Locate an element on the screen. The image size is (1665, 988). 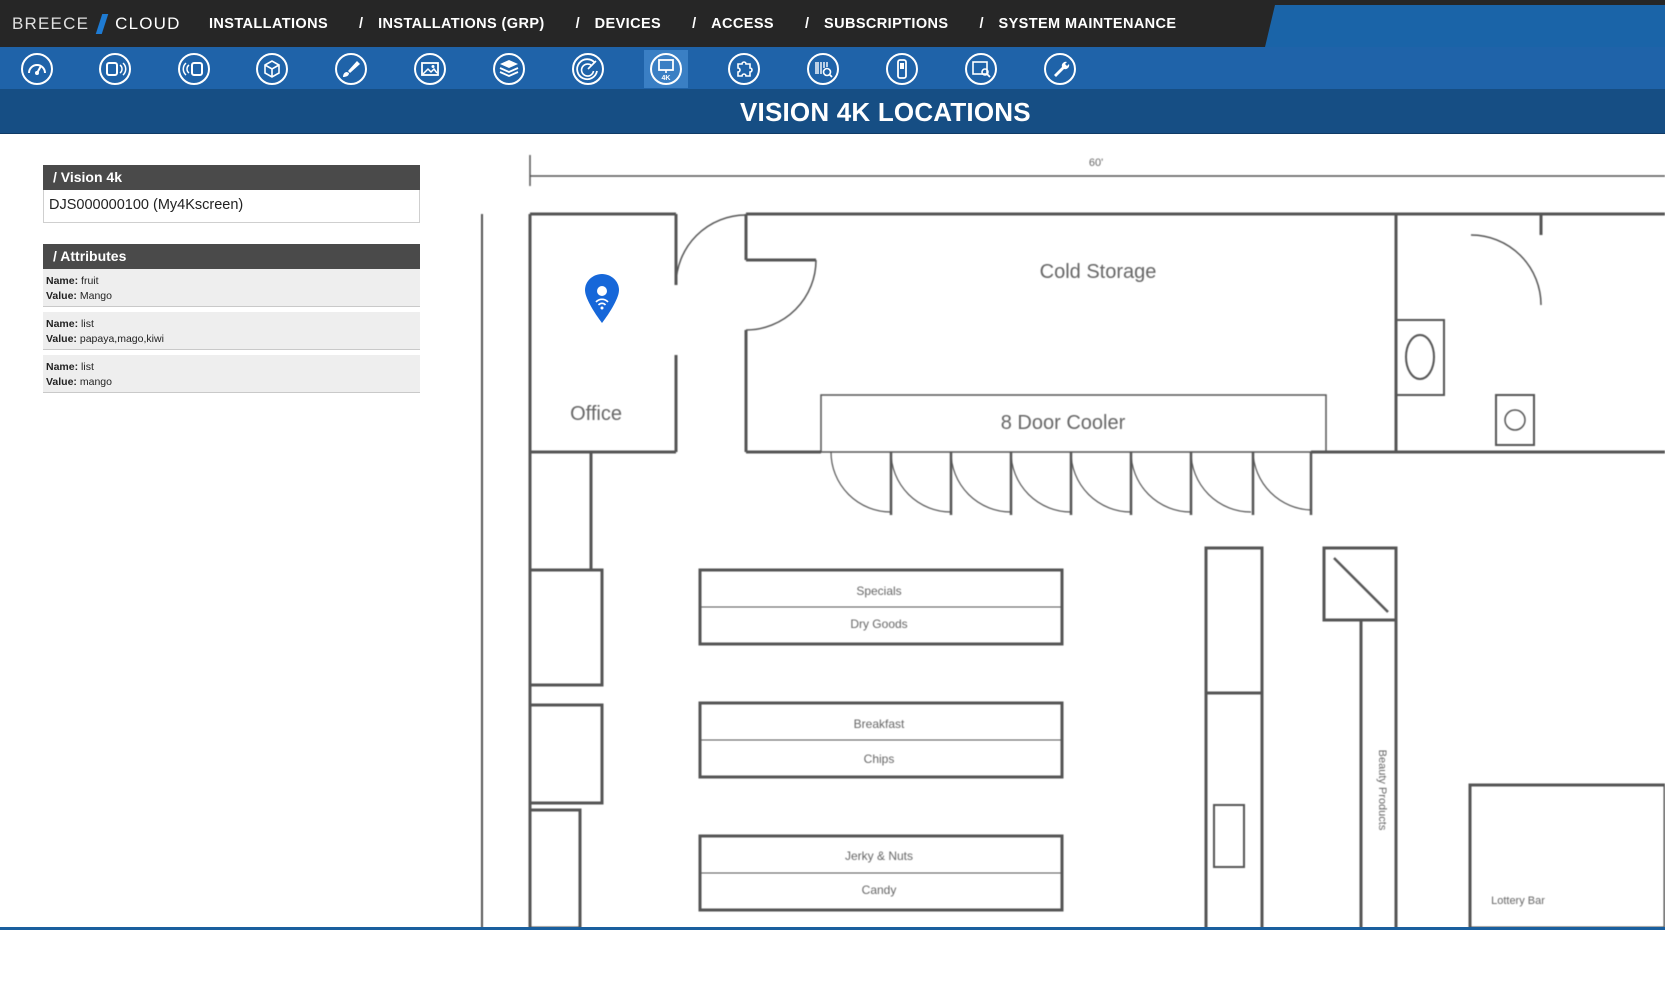
nav-installations-grp: INSTALLATIONS (GRP) is located at coordinates (461, 24).